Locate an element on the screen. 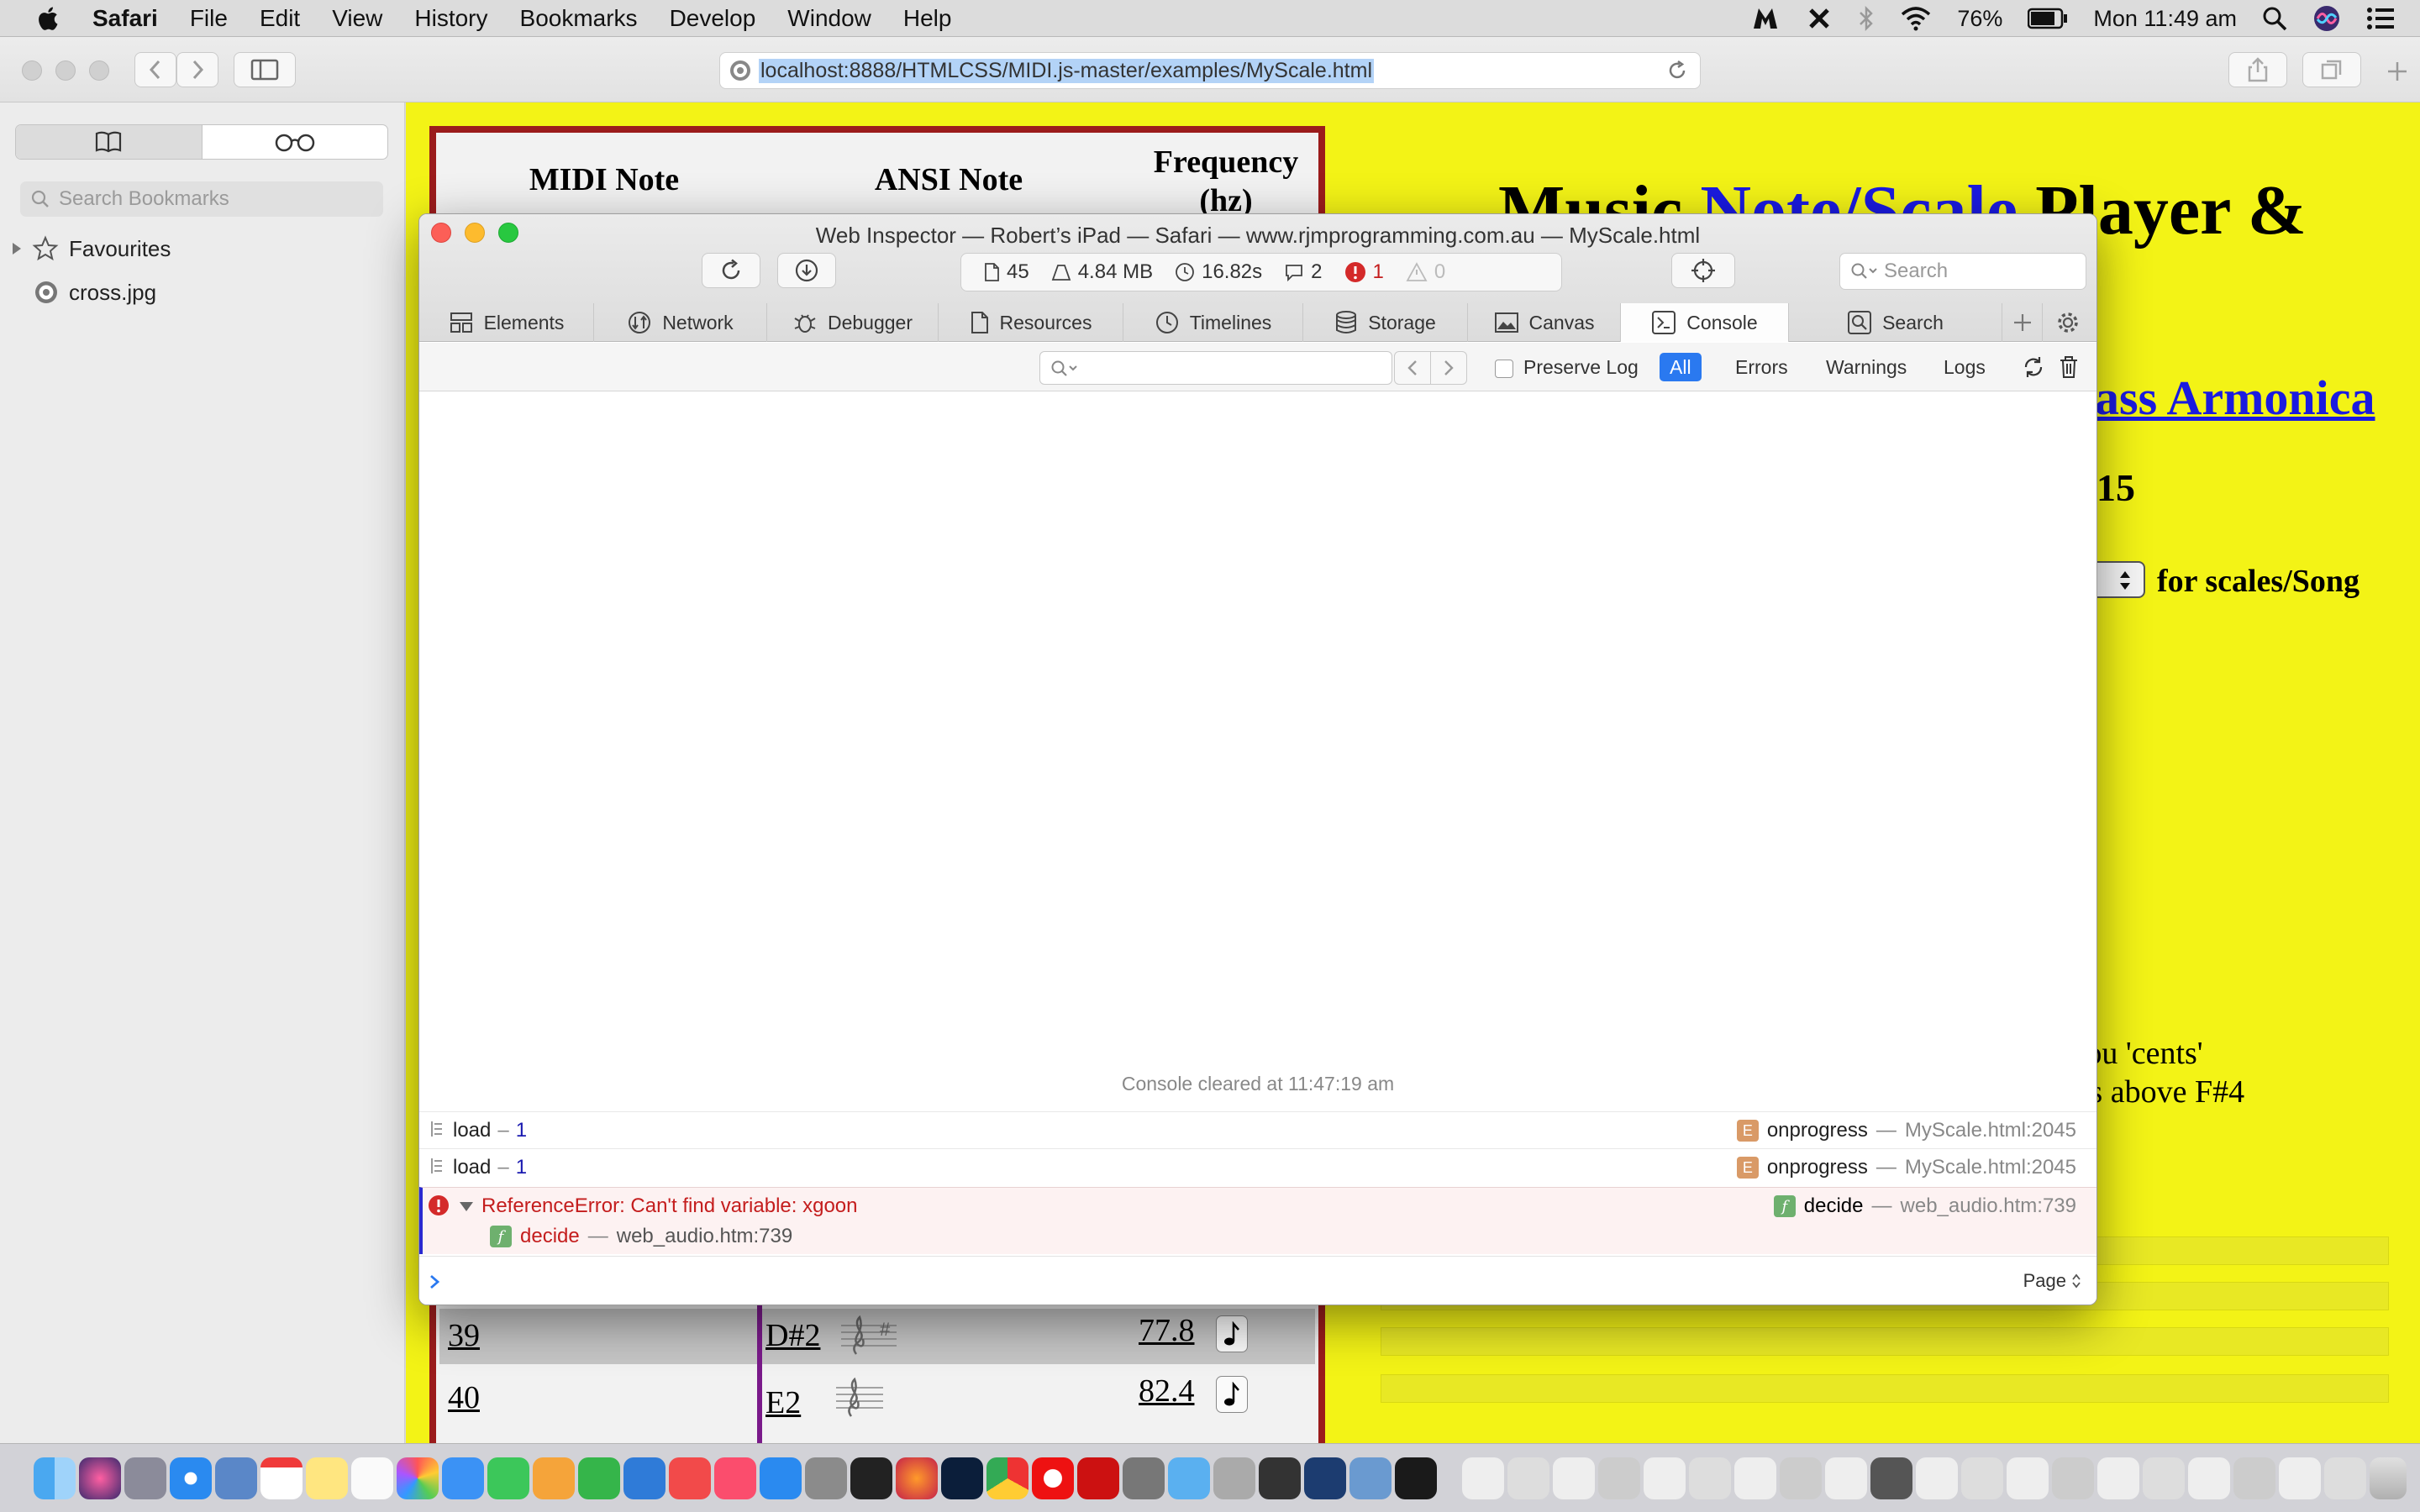 Image resolution: width=2420 pixels, height=1512 pixels. siri-dock-icon is located at coordinates (100, 1478).